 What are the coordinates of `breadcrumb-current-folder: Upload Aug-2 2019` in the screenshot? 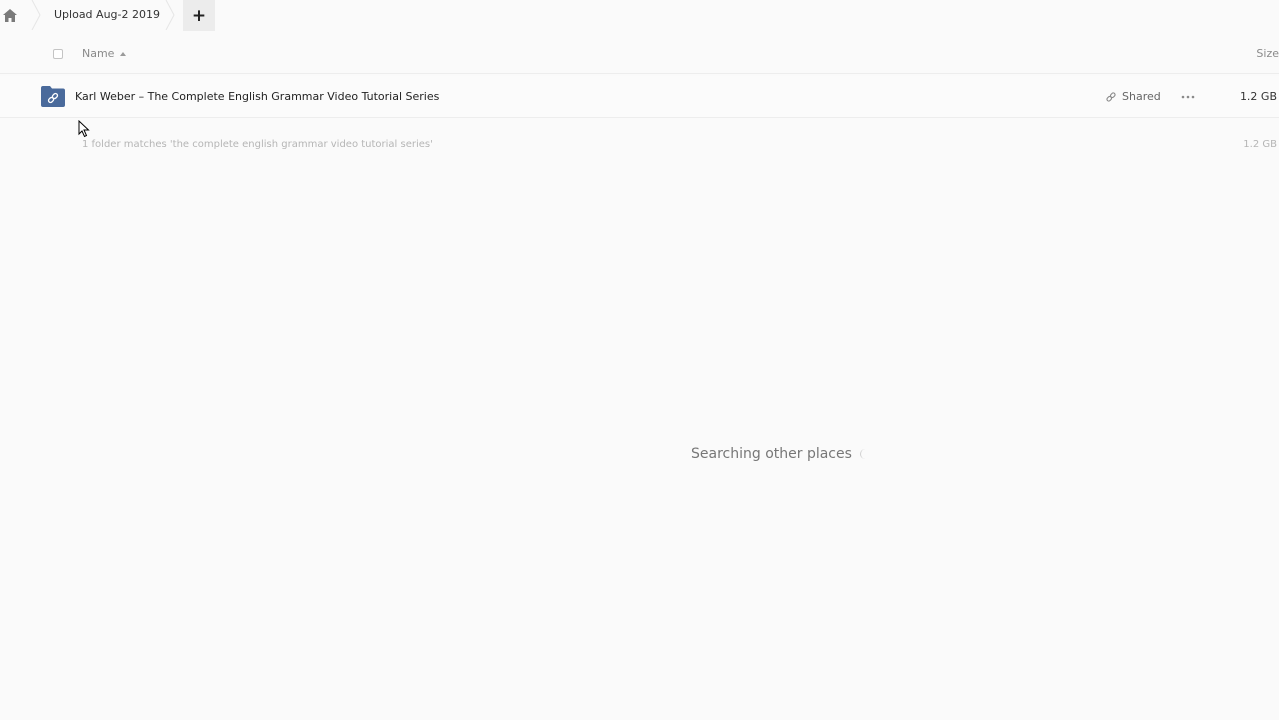 It's located at (107, 14).